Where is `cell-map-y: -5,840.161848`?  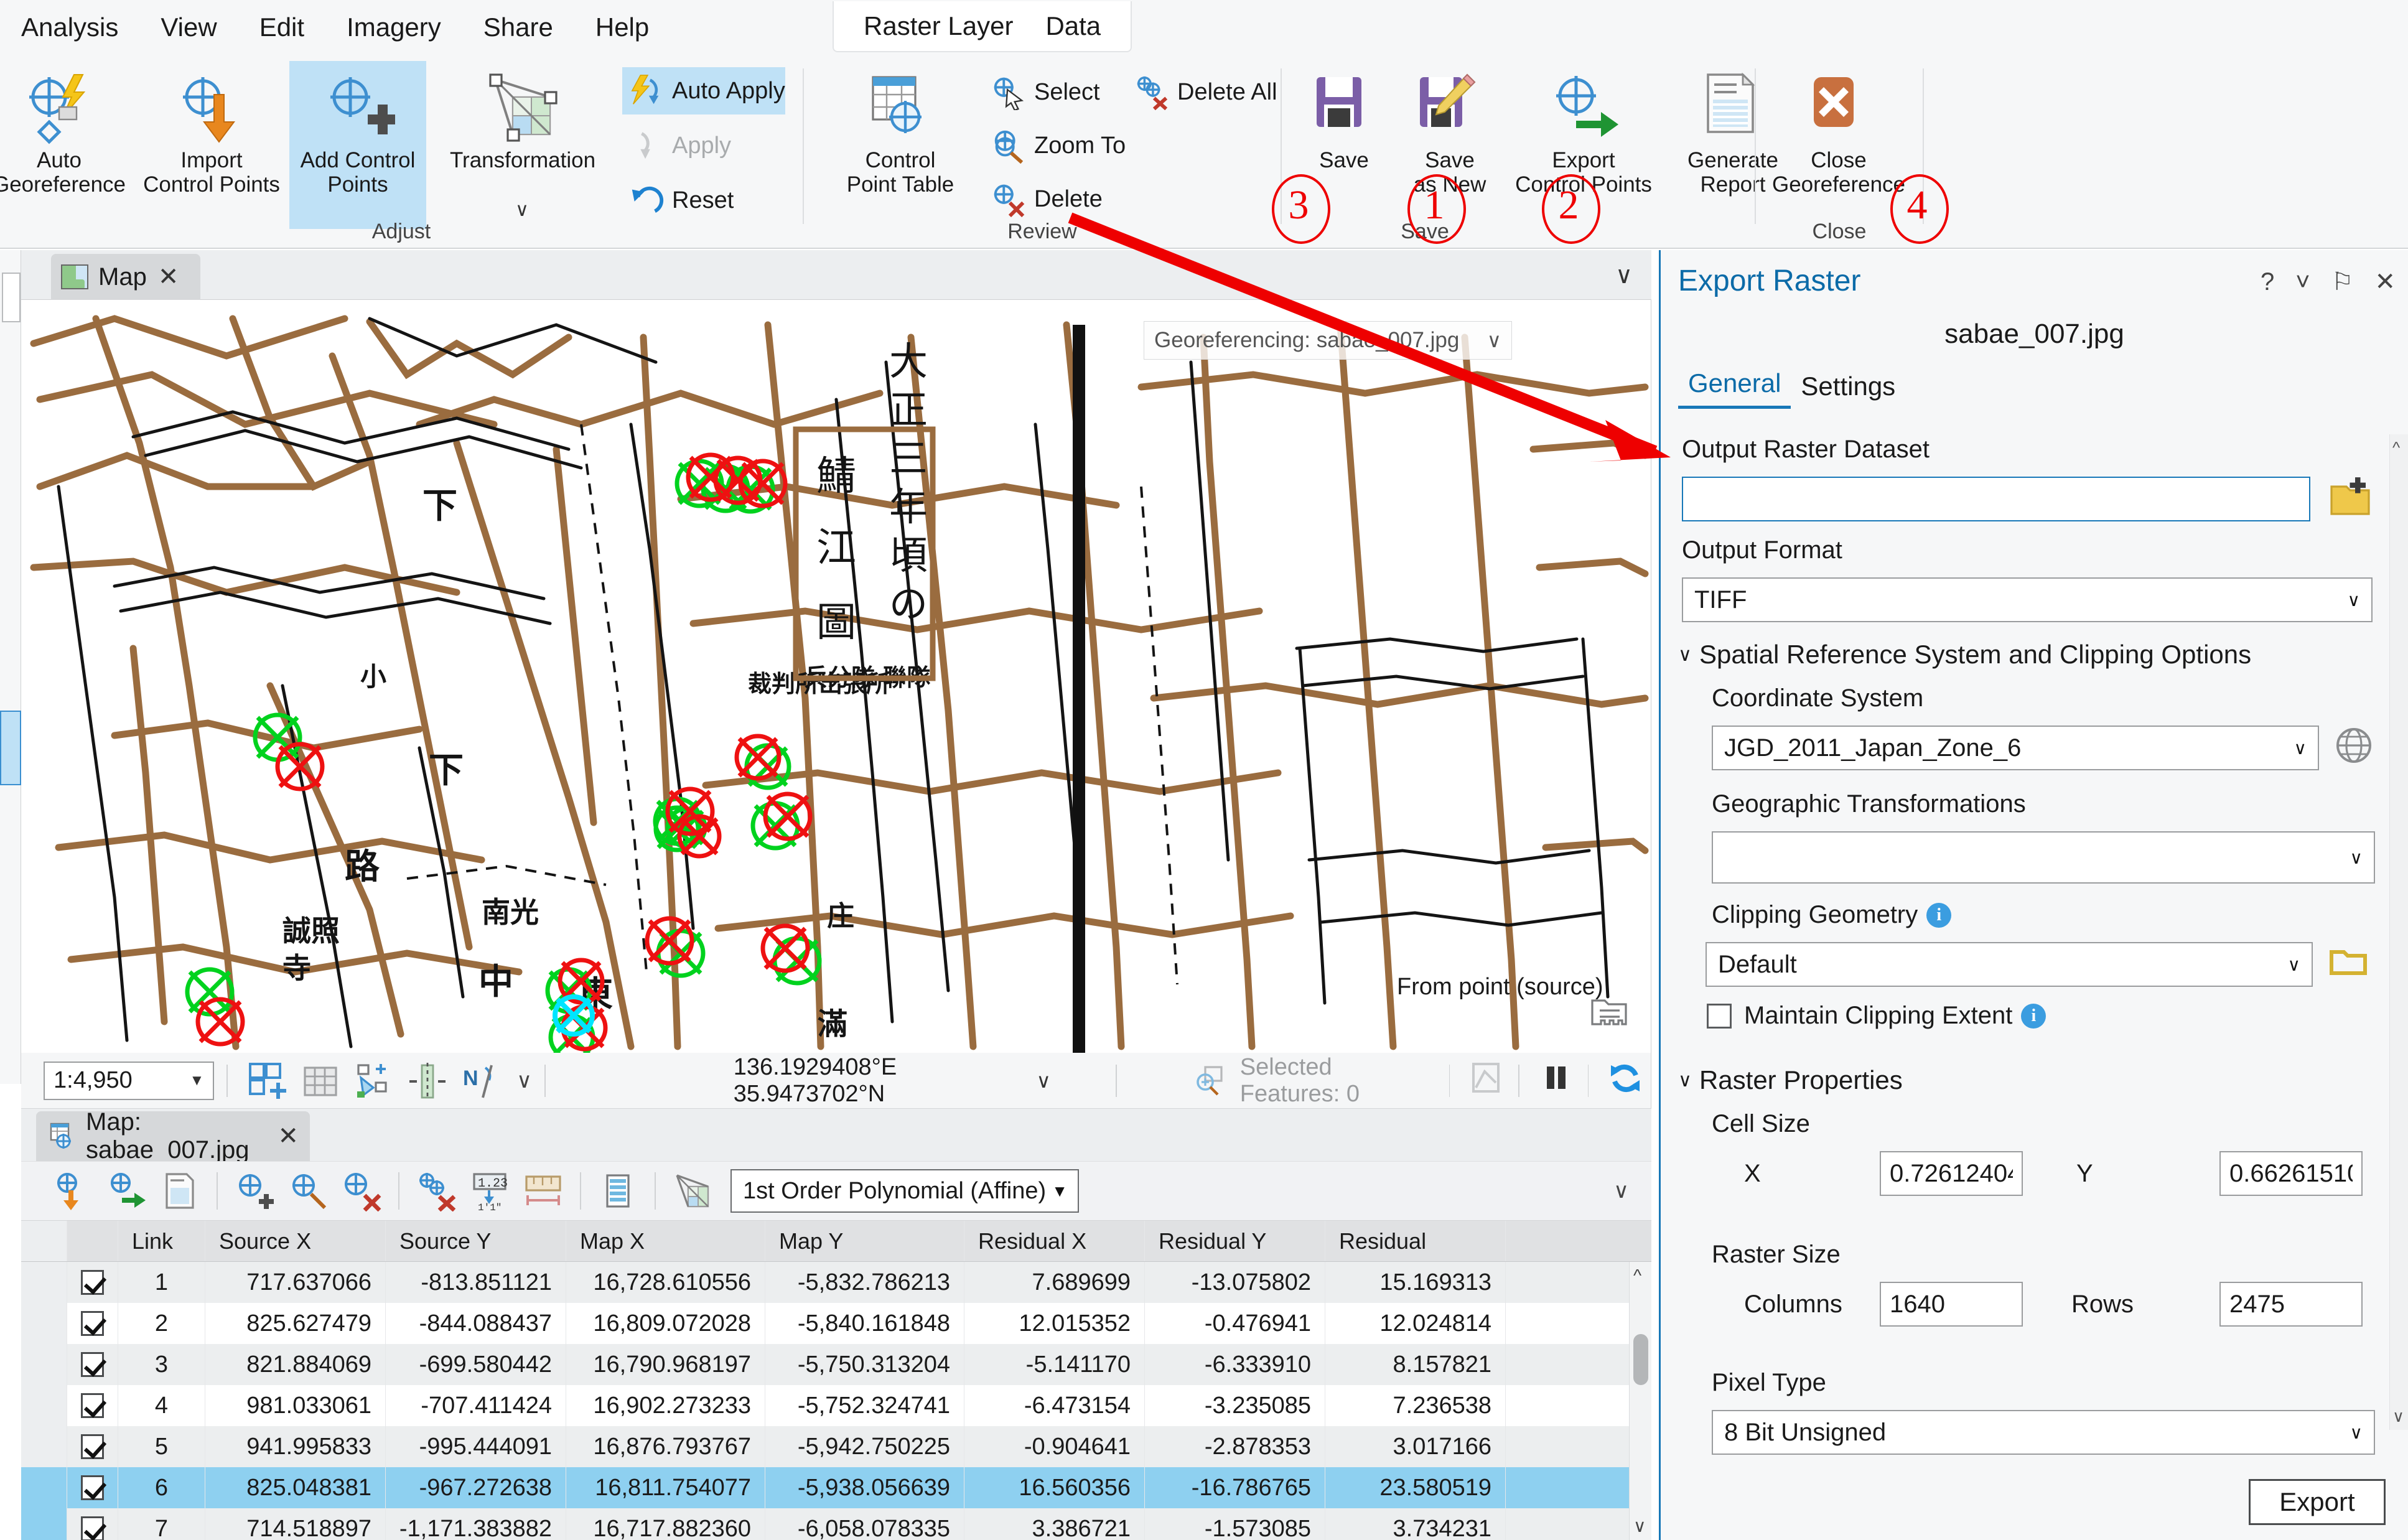 cell-map-y: -5,840.161848 is located at coordinates (864, 1323).